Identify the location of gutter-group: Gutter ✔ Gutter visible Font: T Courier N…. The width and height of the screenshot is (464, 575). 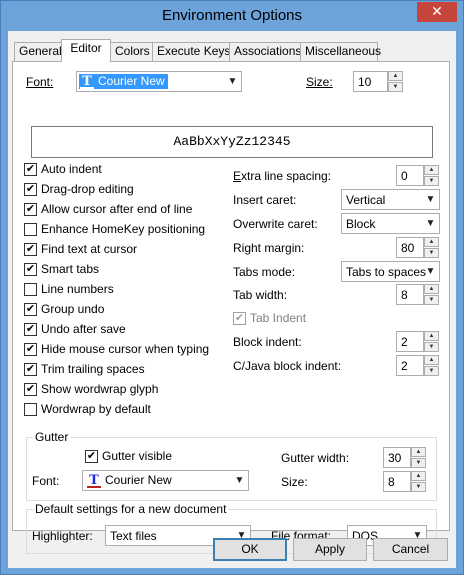
(231, 465).